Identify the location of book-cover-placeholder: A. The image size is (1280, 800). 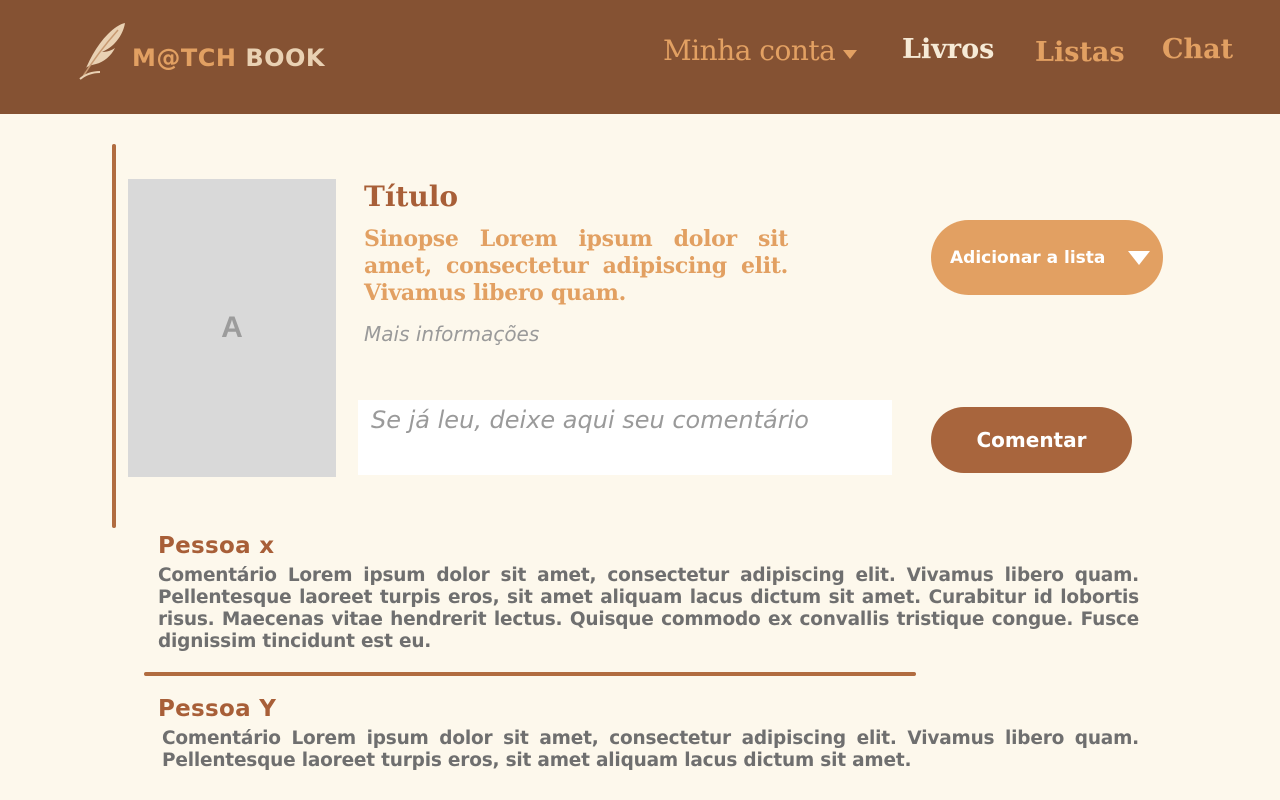
(232, 328).